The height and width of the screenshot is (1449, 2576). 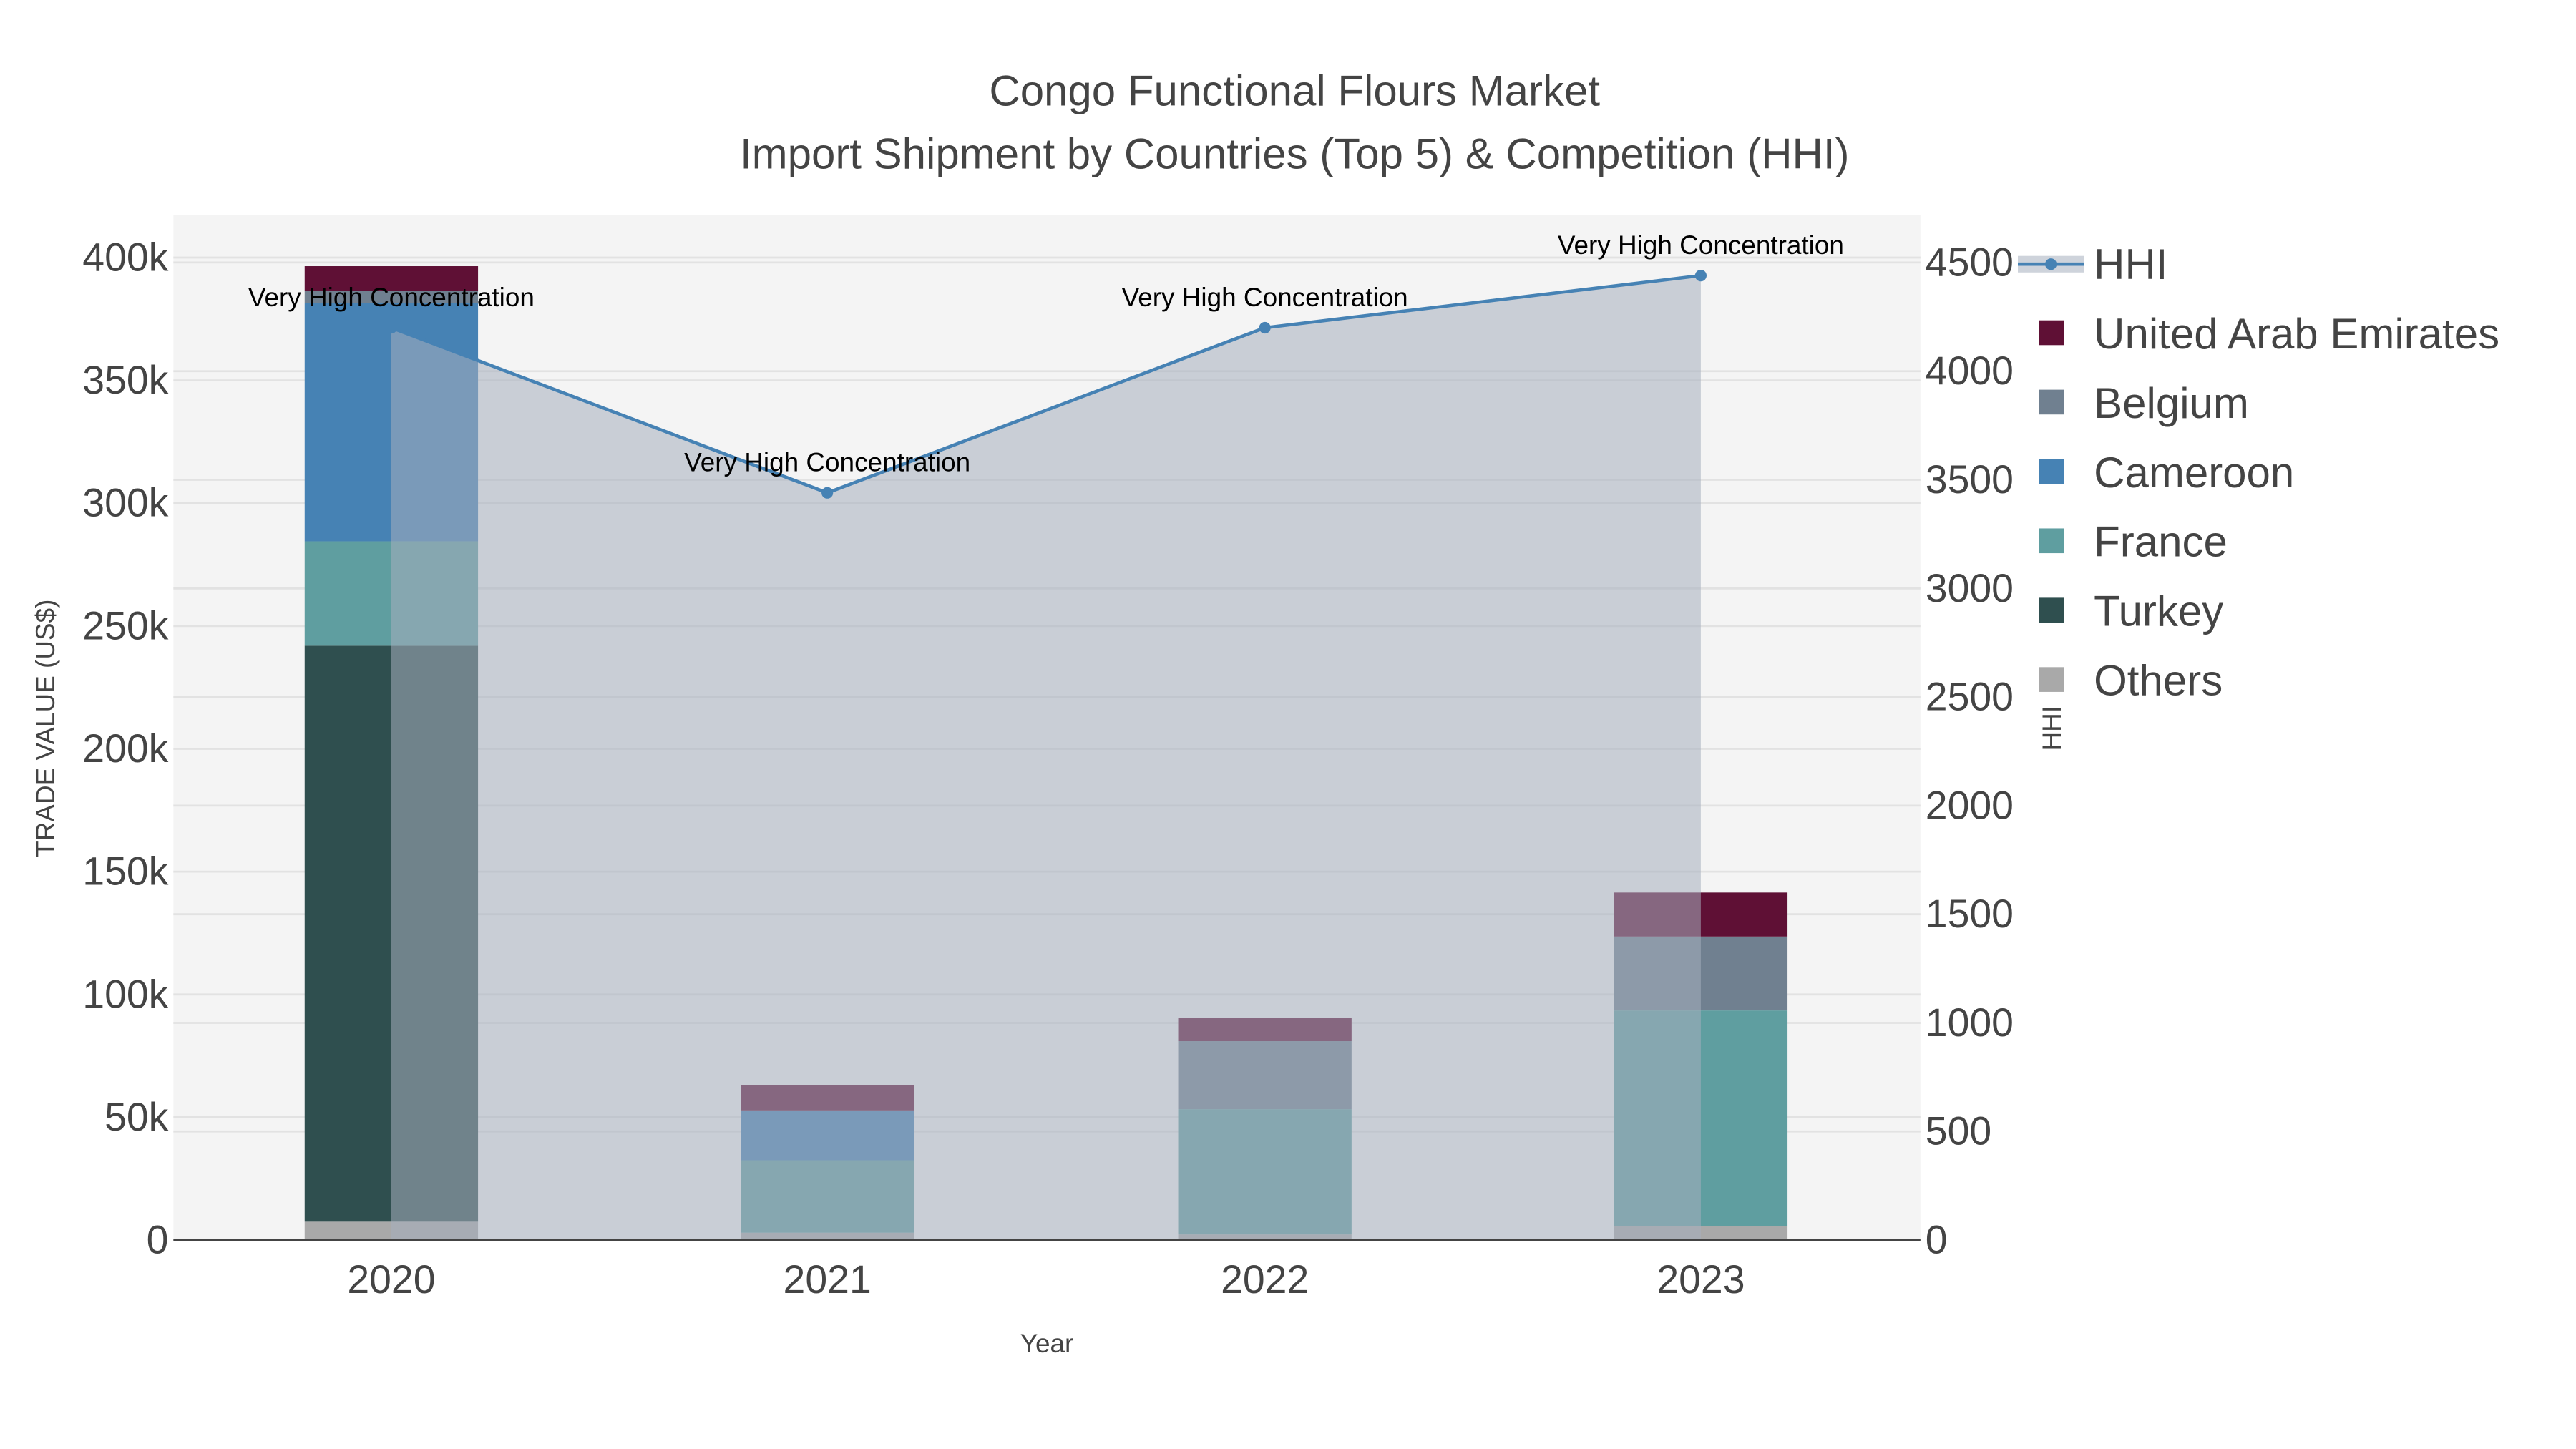 I want to click on legend-label: Belgium, so click(x=2171, y=403).